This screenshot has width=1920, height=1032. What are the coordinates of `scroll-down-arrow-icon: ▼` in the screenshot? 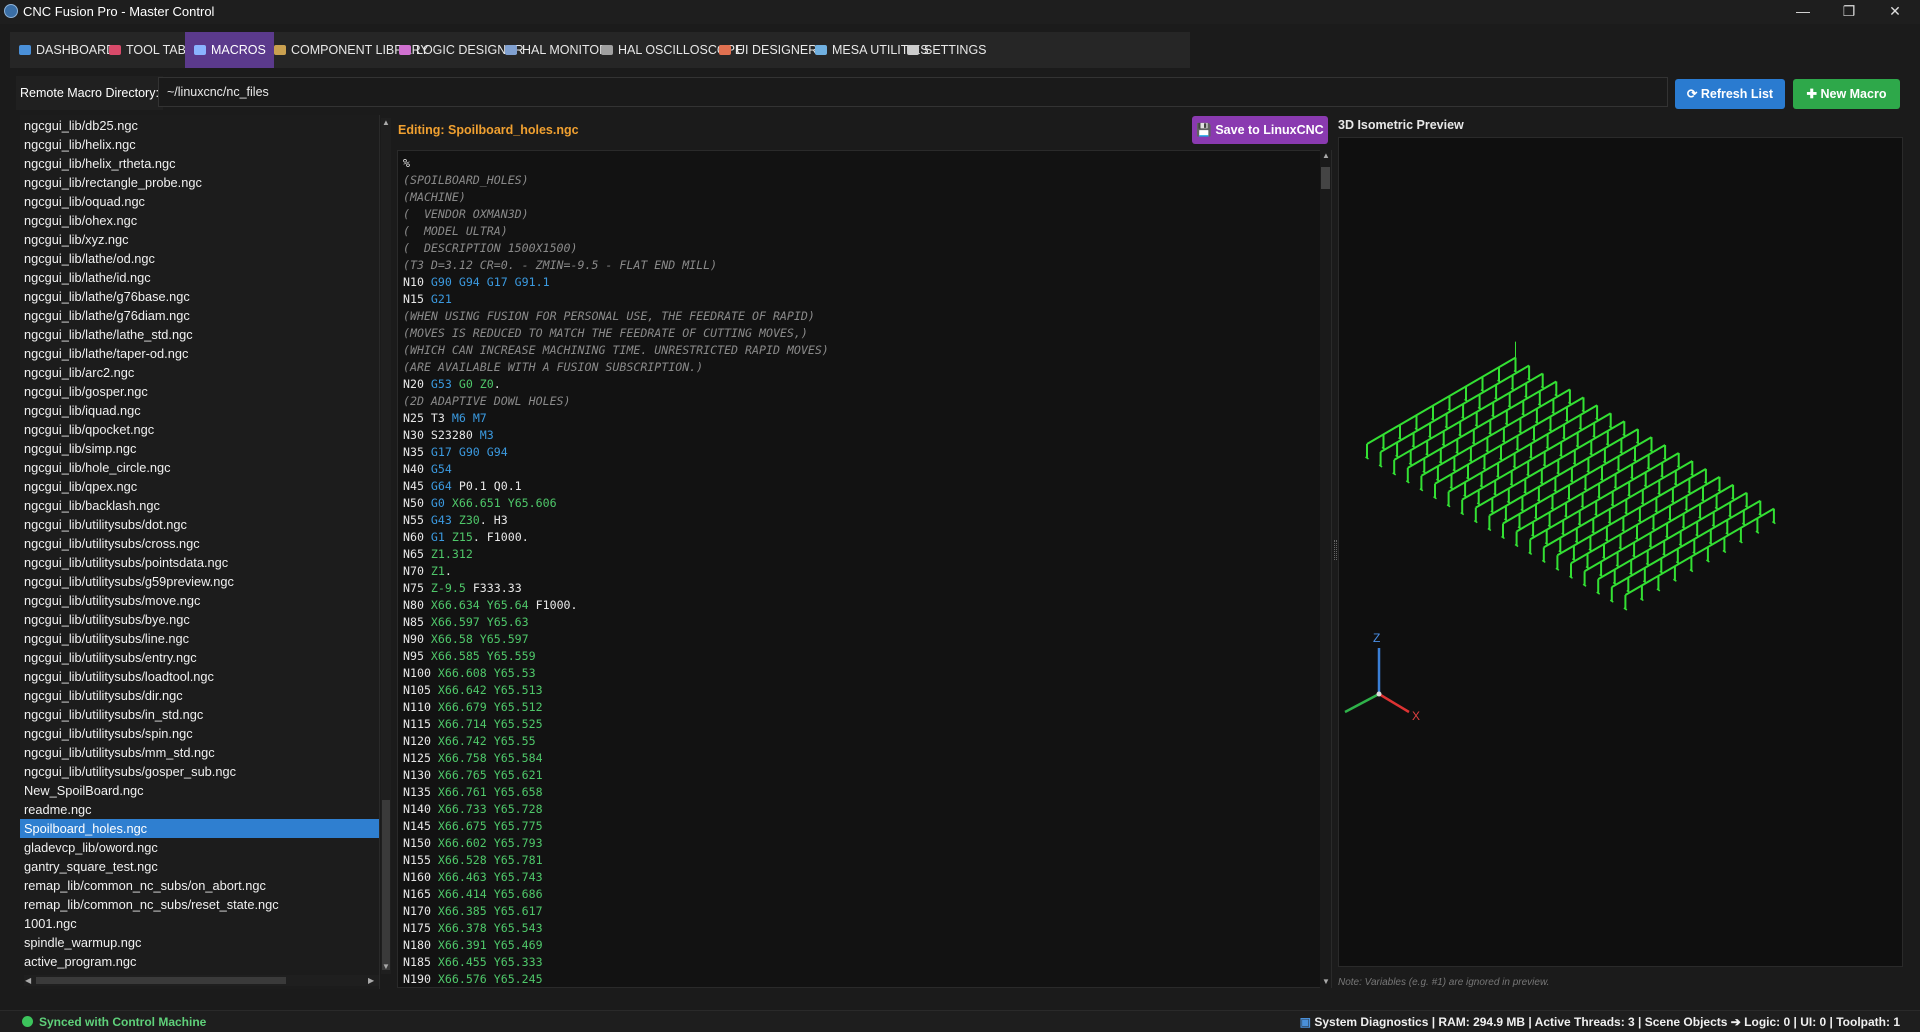 It's located at (386, 966).